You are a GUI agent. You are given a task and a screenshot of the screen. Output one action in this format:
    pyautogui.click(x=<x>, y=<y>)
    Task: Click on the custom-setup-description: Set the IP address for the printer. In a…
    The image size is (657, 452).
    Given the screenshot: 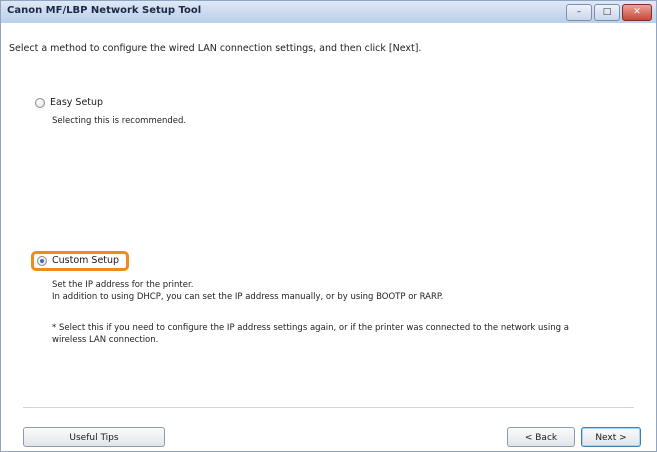 What is the action you would take?
    pyautogui.click(x=247, y=291)
    